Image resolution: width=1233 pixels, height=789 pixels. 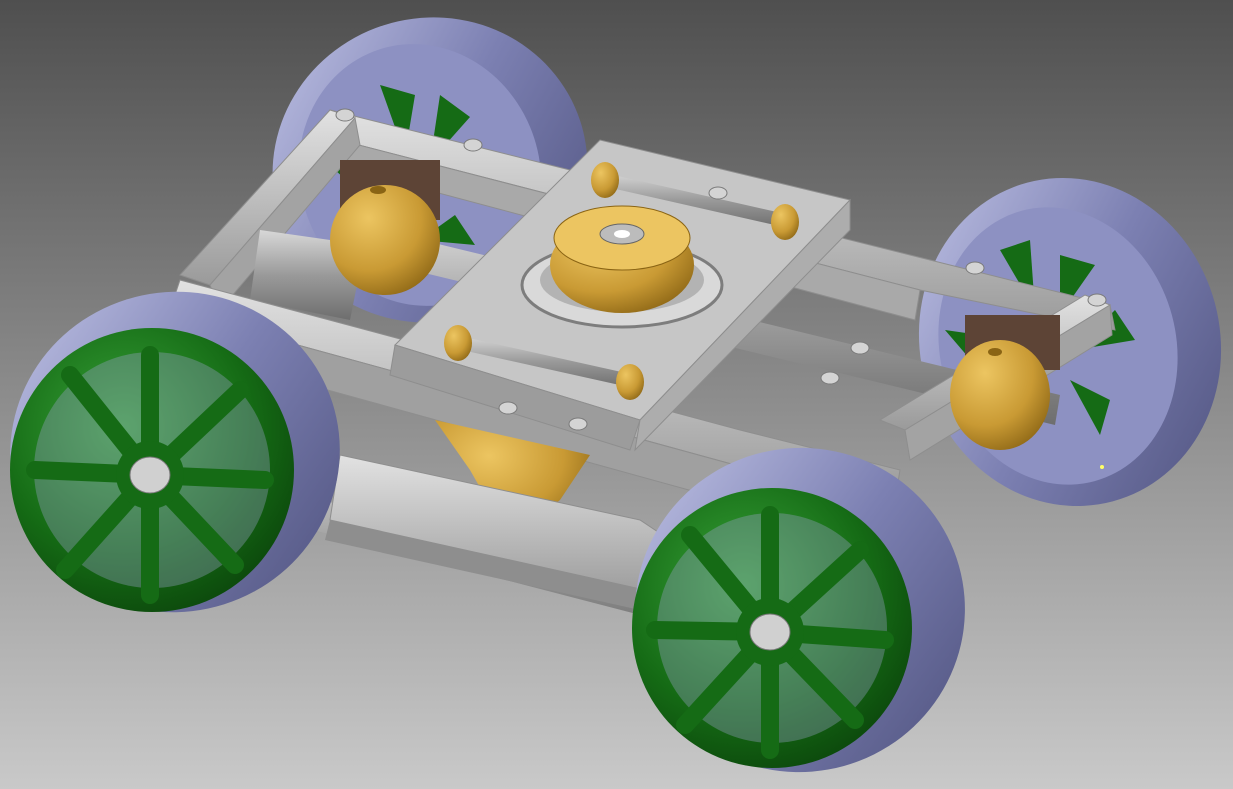 What do you see at coordinates (150, 475) in the screenshot?
I see `wheel-front-left-hub` at bounding box center [150, 475].